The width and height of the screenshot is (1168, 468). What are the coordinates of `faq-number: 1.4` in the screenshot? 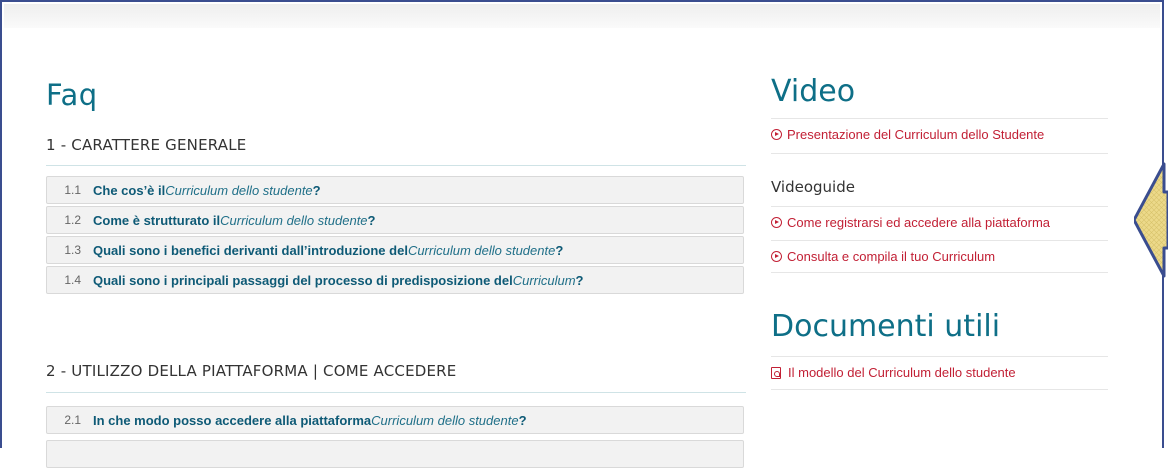 It's located at (72, 280).